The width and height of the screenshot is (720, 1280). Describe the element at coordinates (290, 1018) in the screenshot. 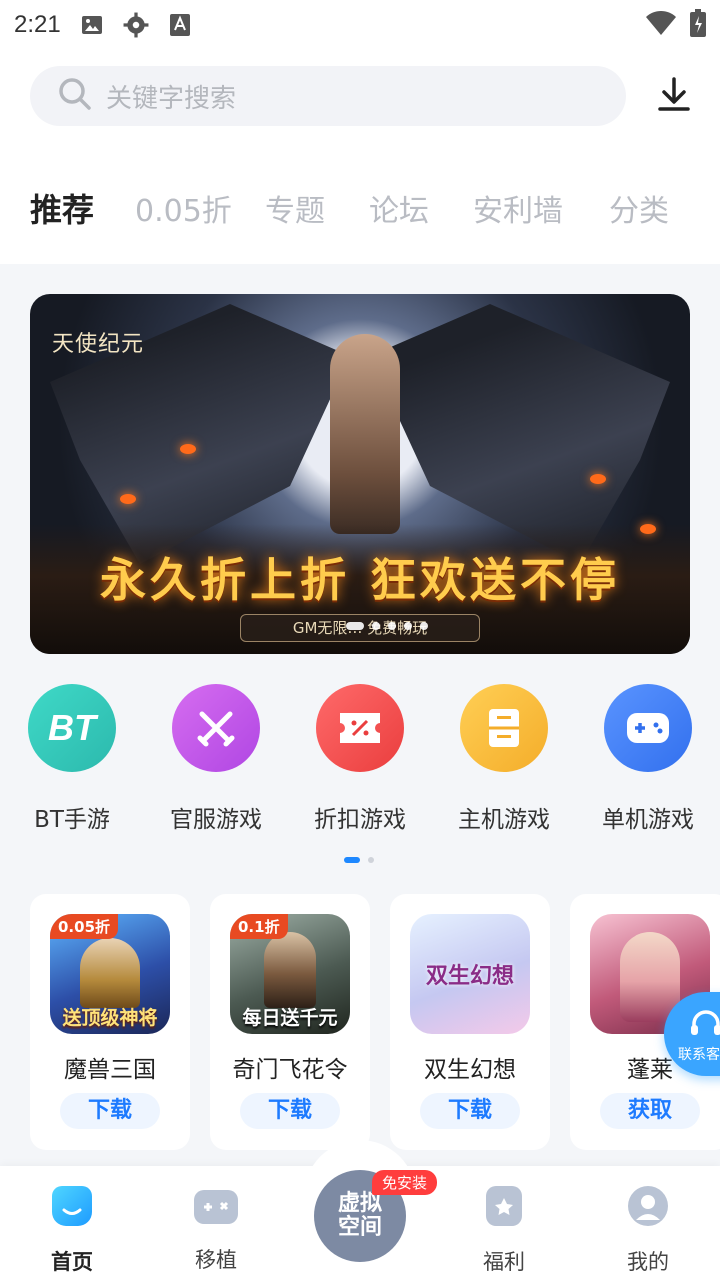

I see `art-caption: 每日送千元` at that location.